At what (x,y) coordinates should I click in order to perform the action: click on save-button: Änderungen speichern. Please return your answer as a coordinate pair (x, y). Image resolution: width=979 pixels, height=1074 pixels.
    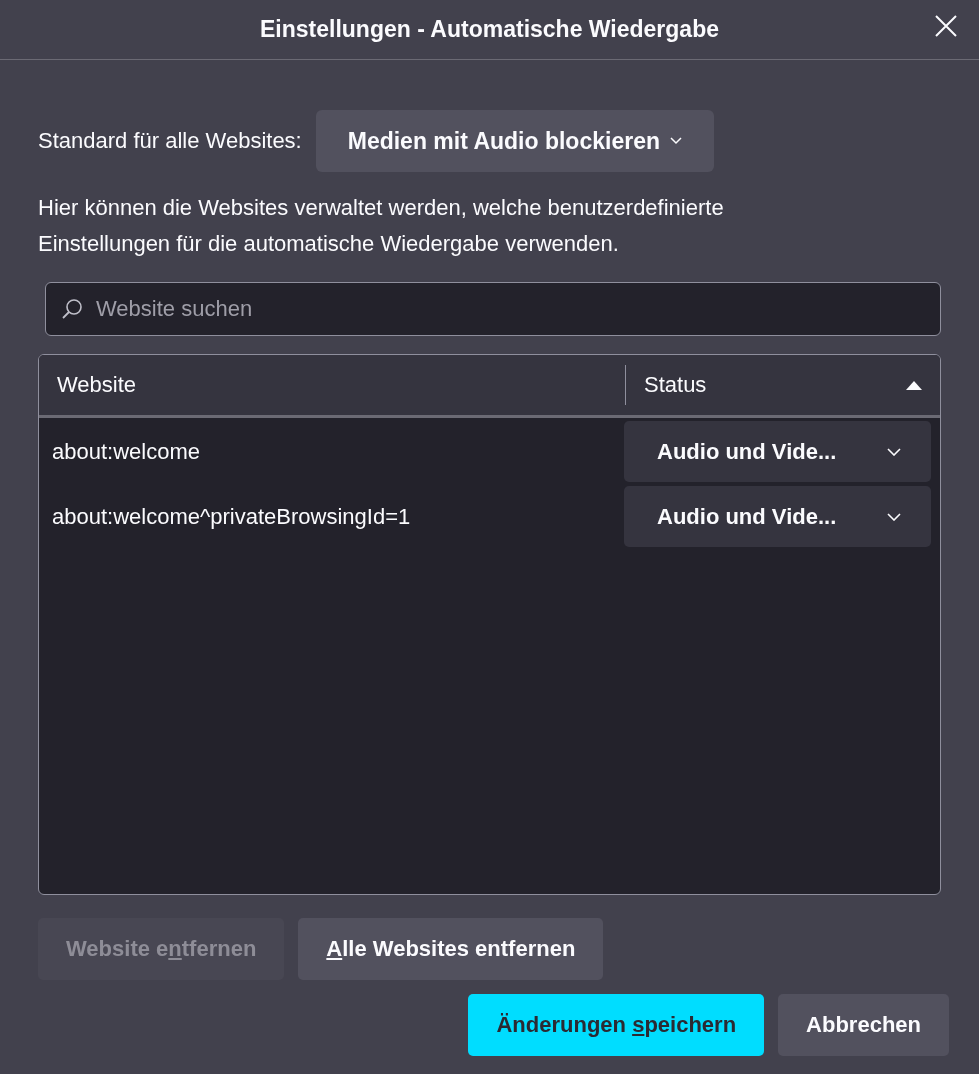
    Looking at the image, I should click on (616, 1025).